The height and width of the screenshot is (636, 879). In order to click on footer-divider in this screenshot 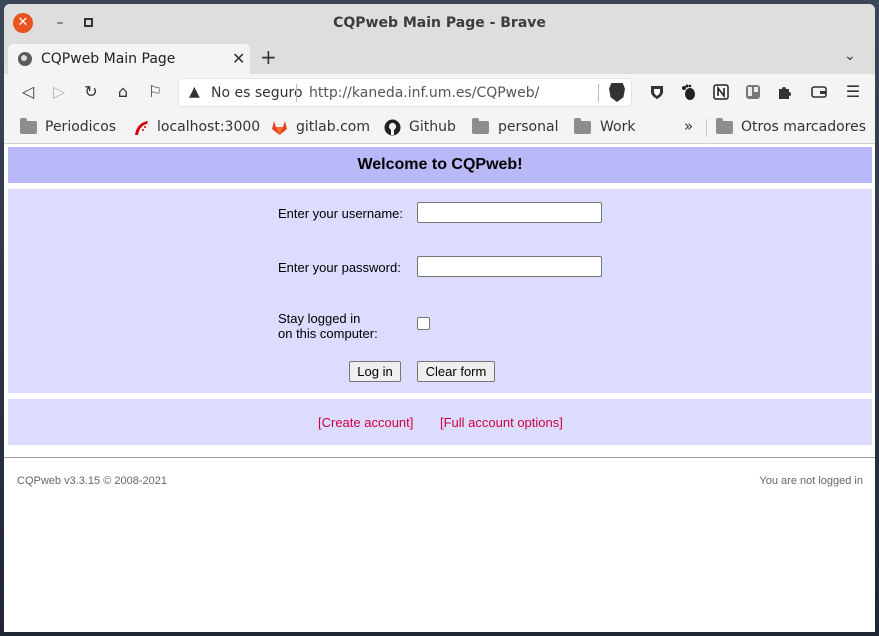, I will do `click(439, 457)`.